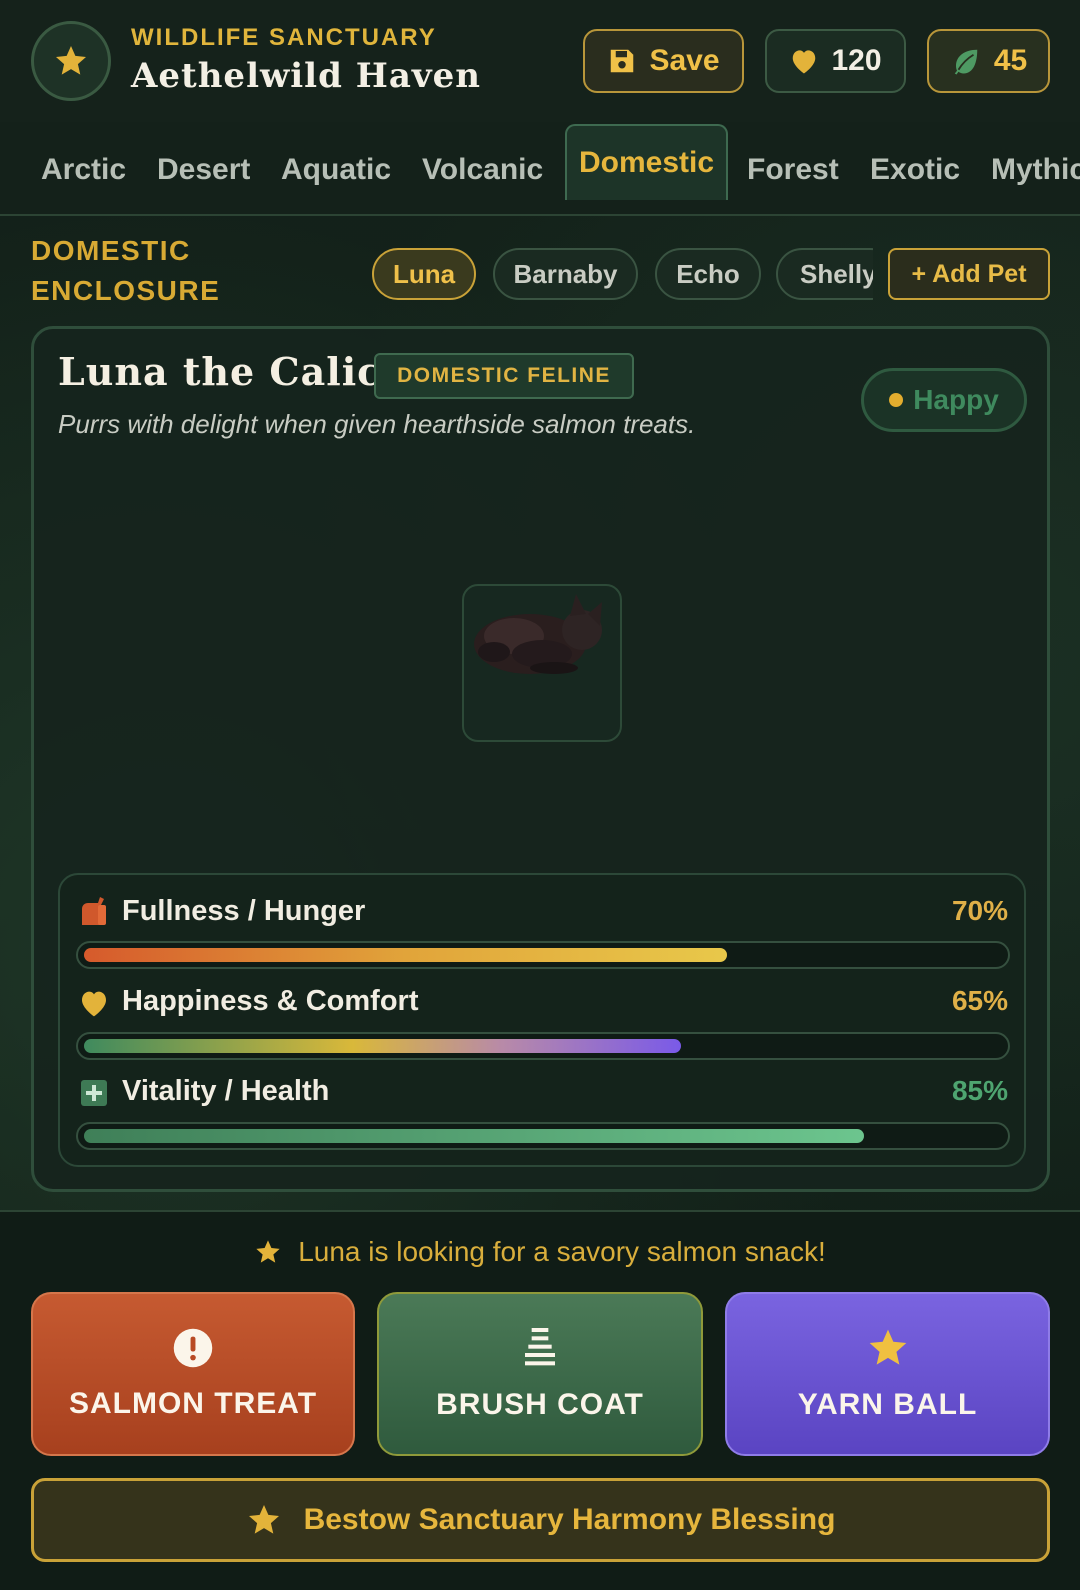 The image size is (1080, 1590). I want to click on health-cross-icon, so click(94, 1093).